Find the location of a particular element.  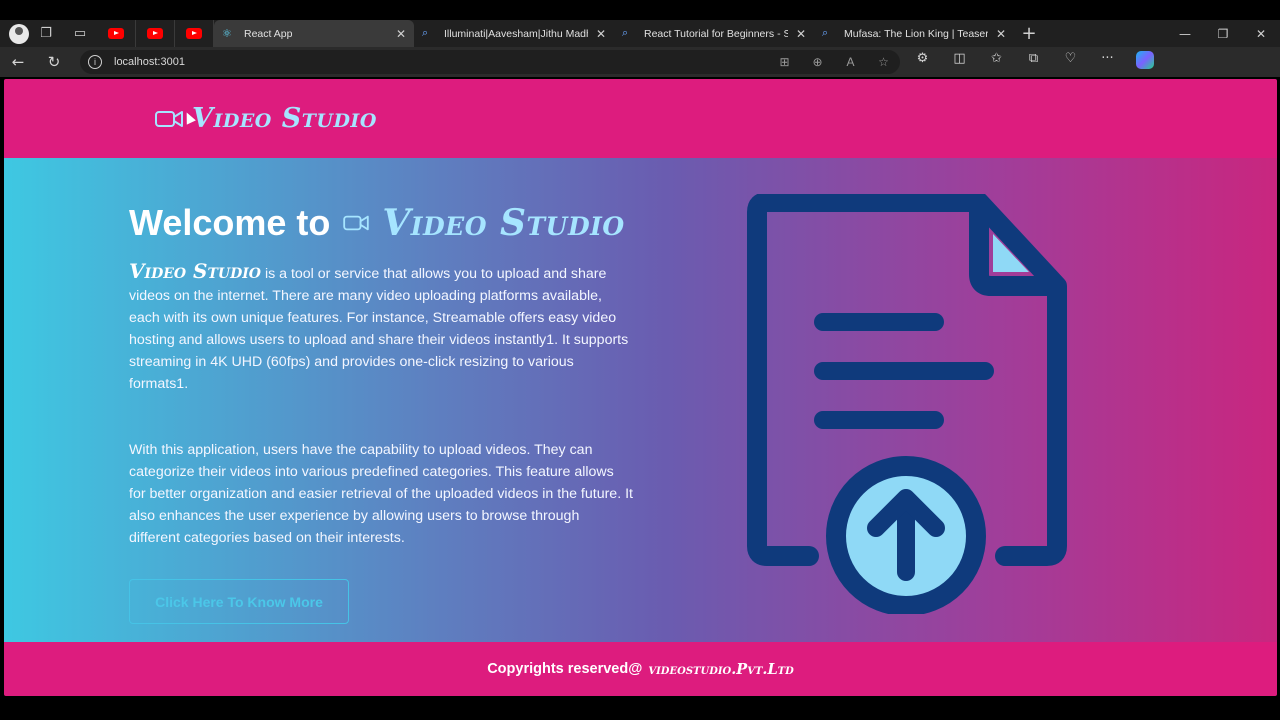

brand-name: Video Studio is located at coordinates (284, 118).